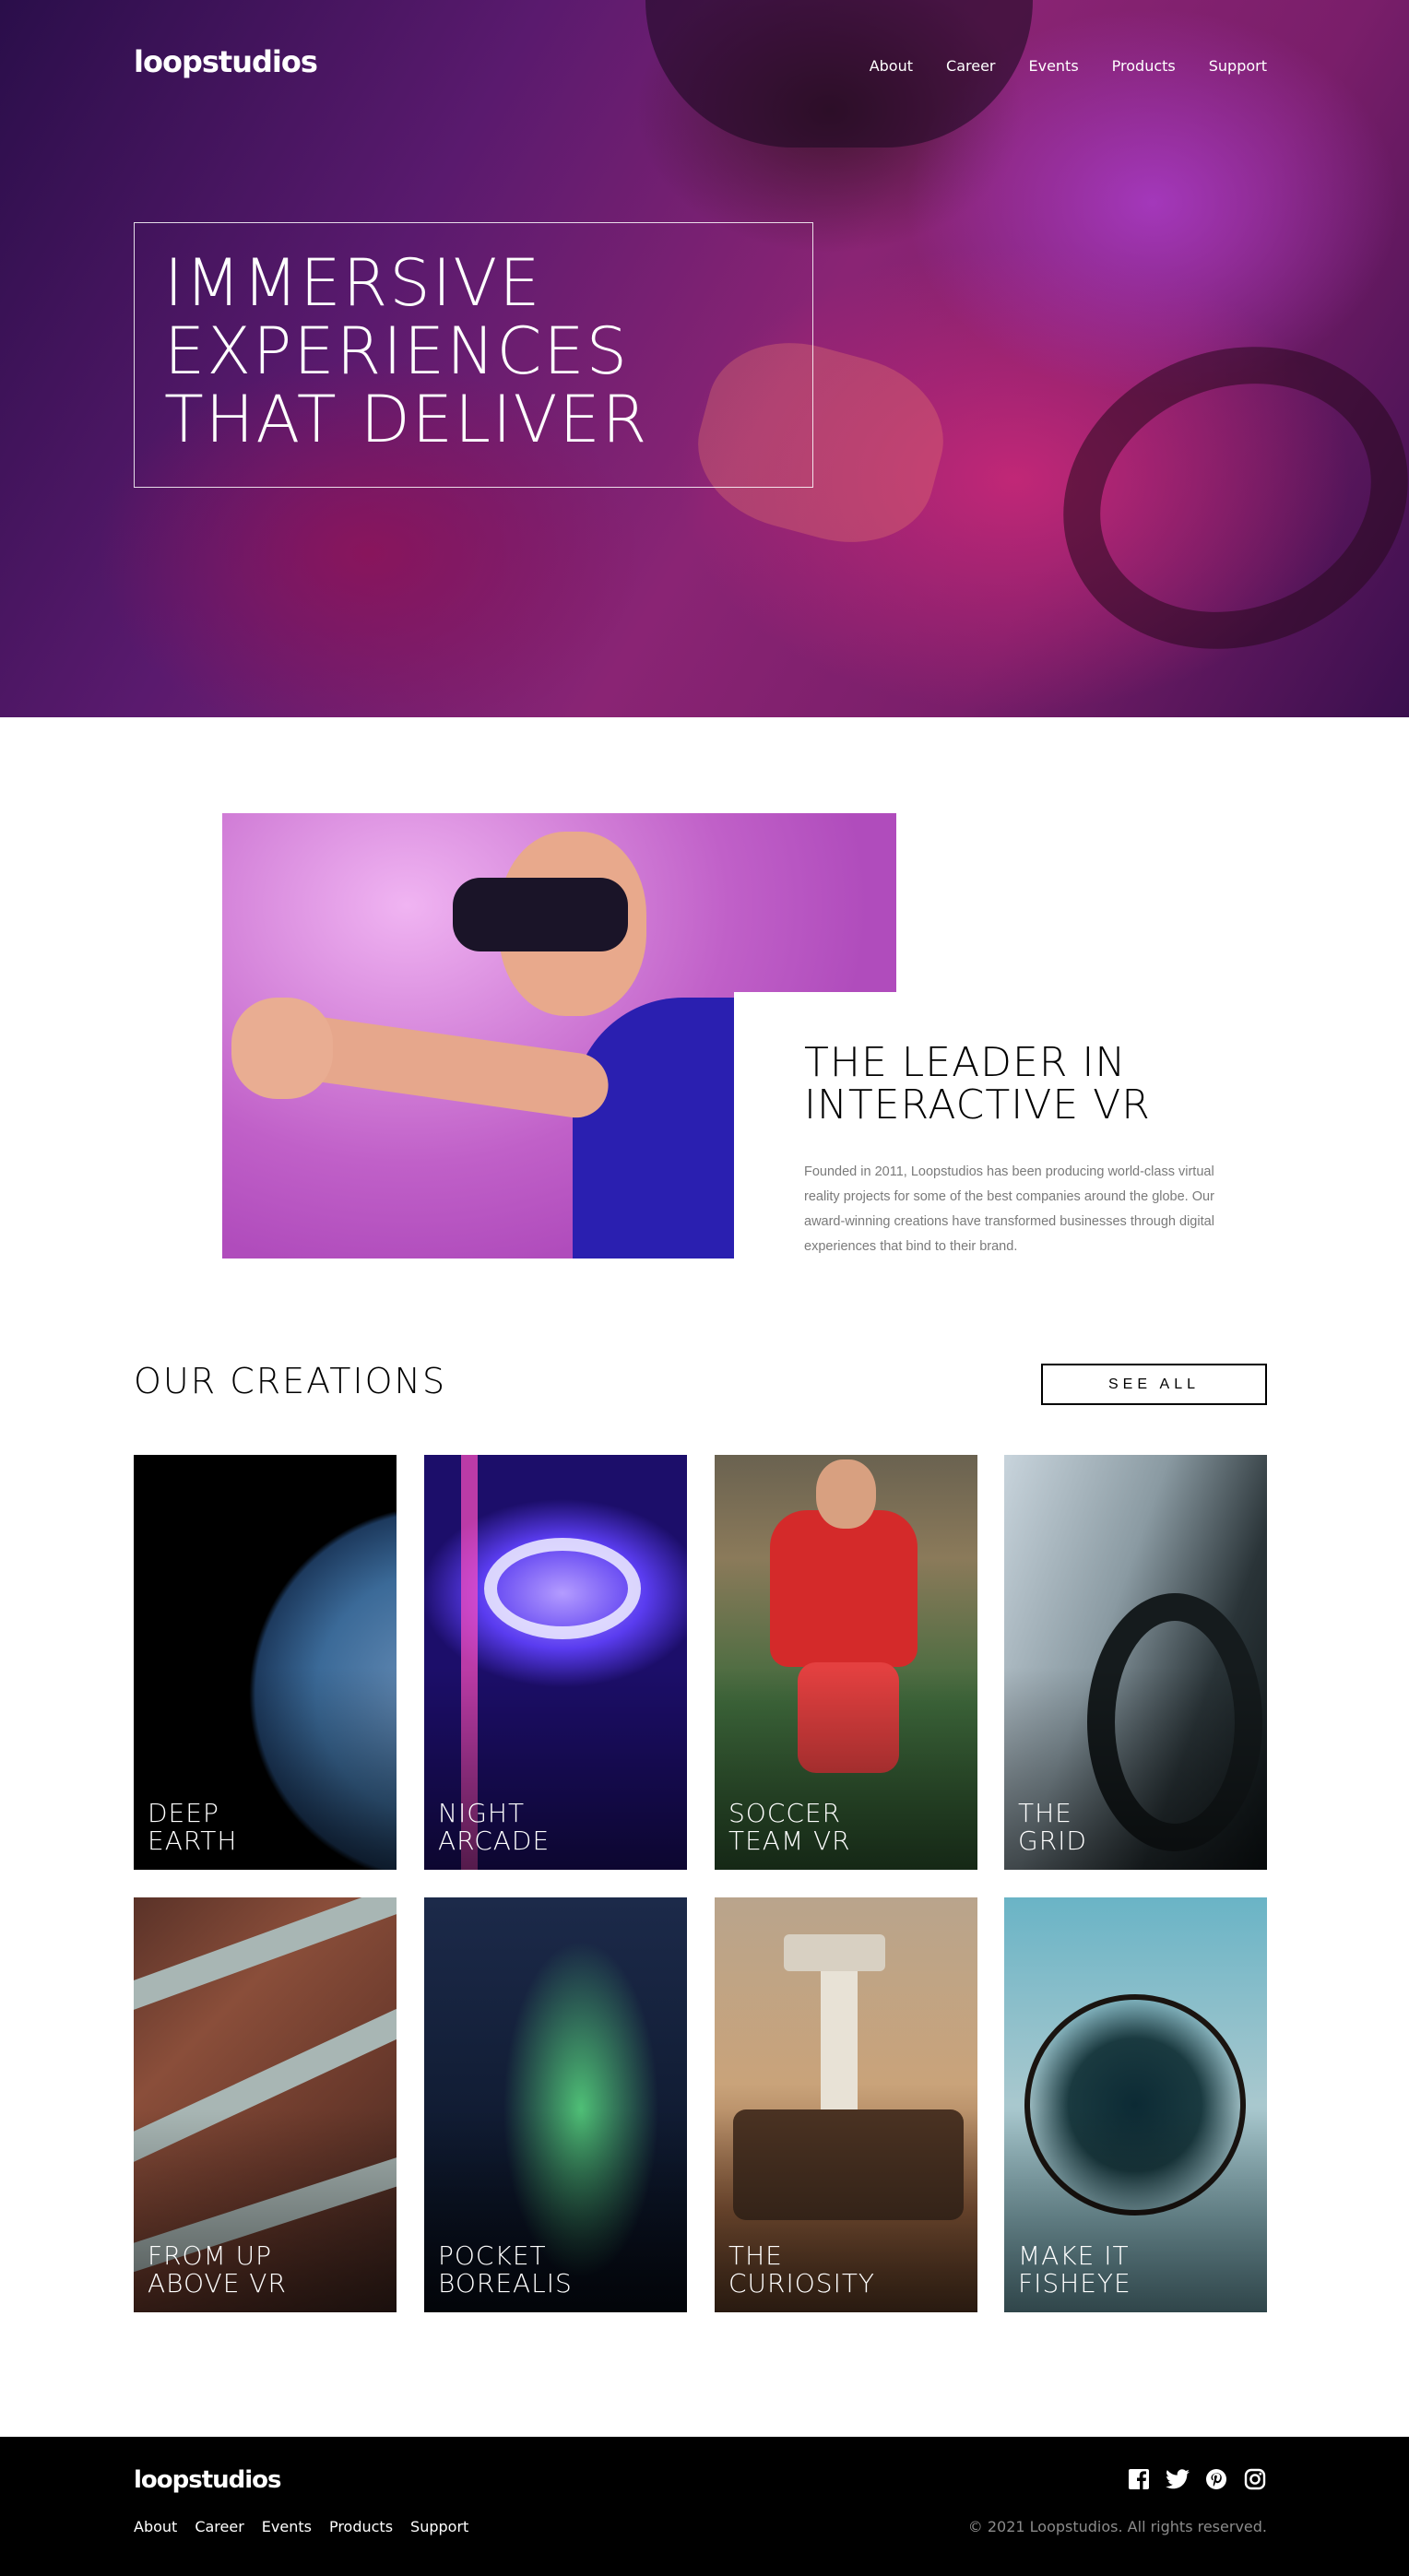 This screenshot has height=2576, width=1409. I want to click on instagram-icon, so click(1255, 2479).